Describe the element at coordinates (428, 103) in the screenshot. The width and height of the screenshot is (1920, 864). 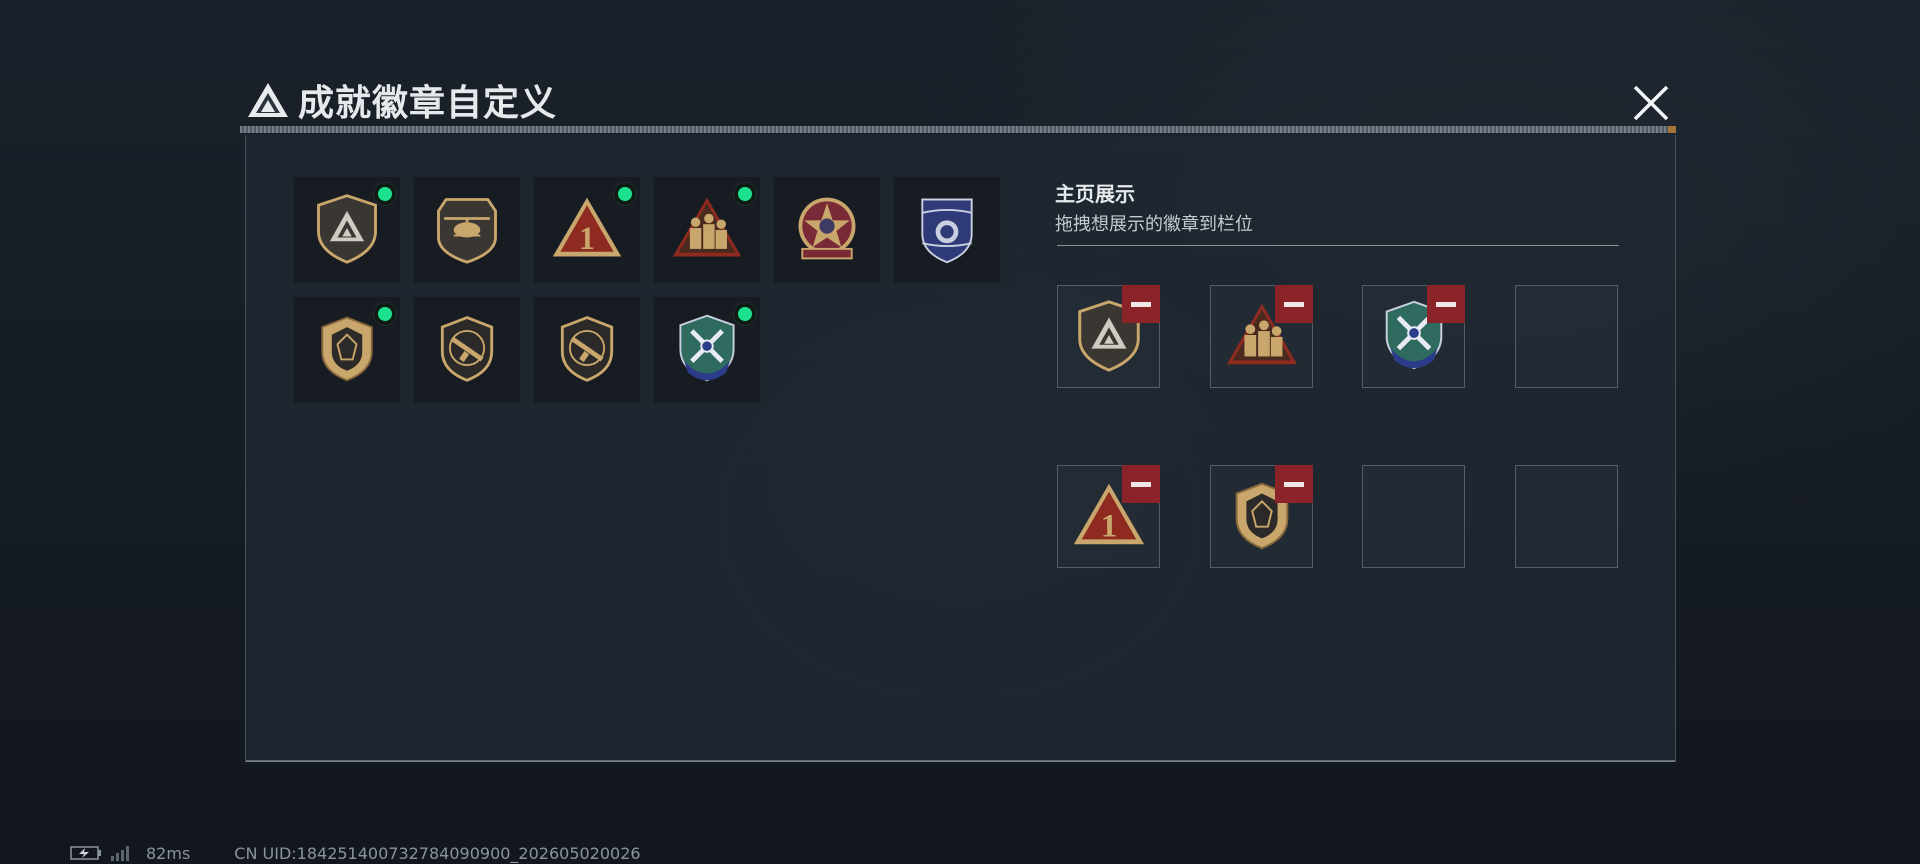
I see `page-title: 成就徽章自定义` at that location.